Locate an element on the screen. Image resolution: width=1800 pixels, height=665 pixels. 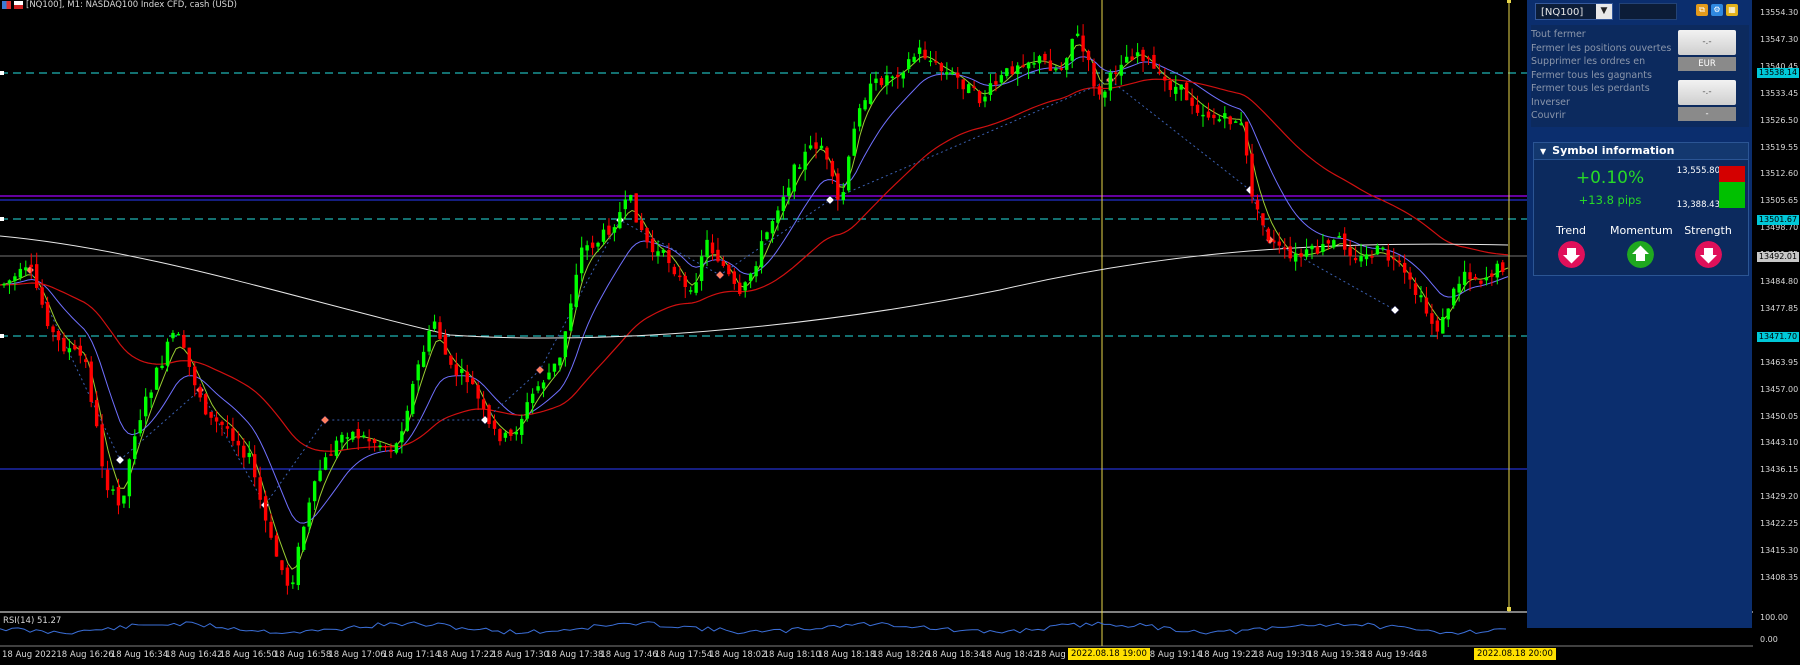
sell-button: -.- is located at coordinates (1707, 42).